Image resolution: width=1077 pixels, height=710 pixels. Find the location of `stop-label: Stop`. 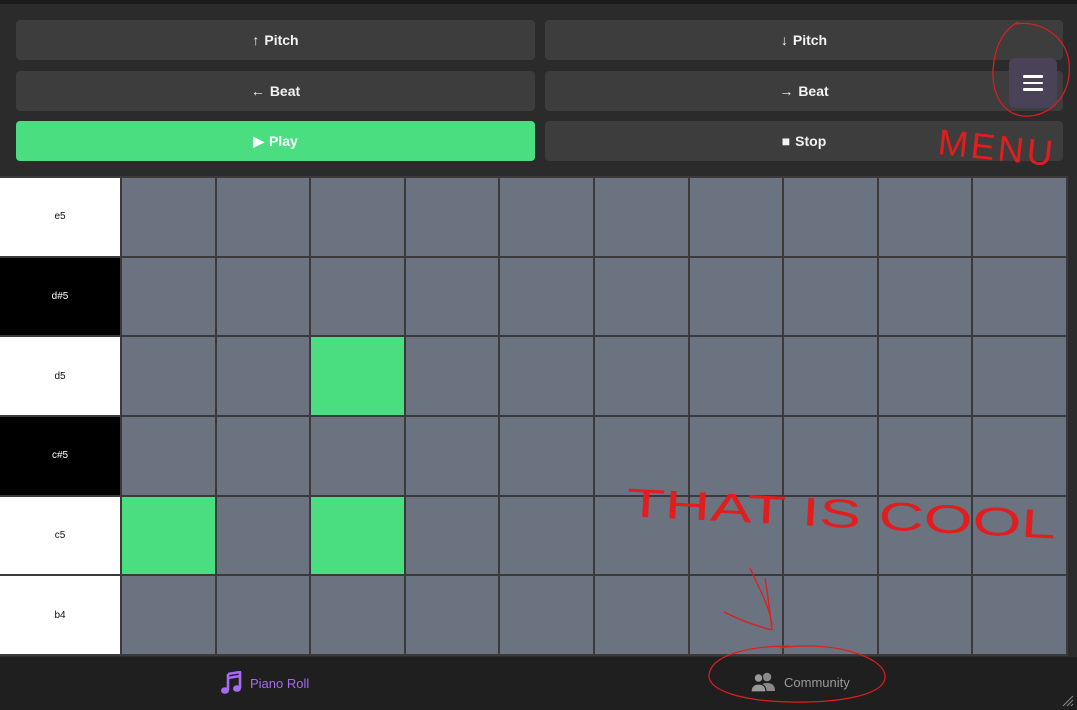

stop-label: Stop is located at coordinates (811, 141).